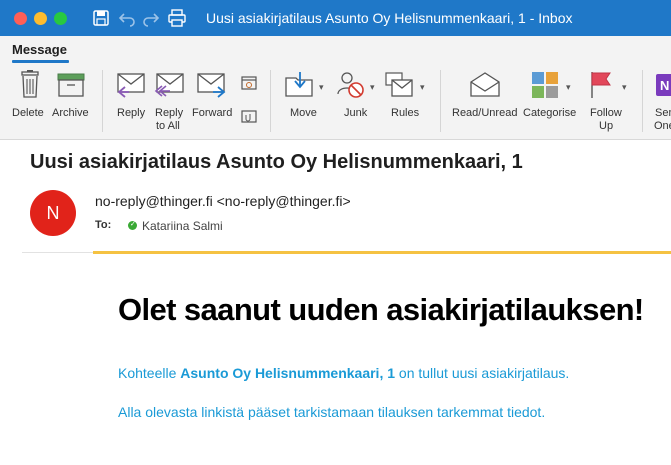 Image resolution: width=671 pixels, height=465 pixels. What do you see at coordinates (101, 18) in the screenshot?
I see `save-icon` at bounding box center [101, 18].